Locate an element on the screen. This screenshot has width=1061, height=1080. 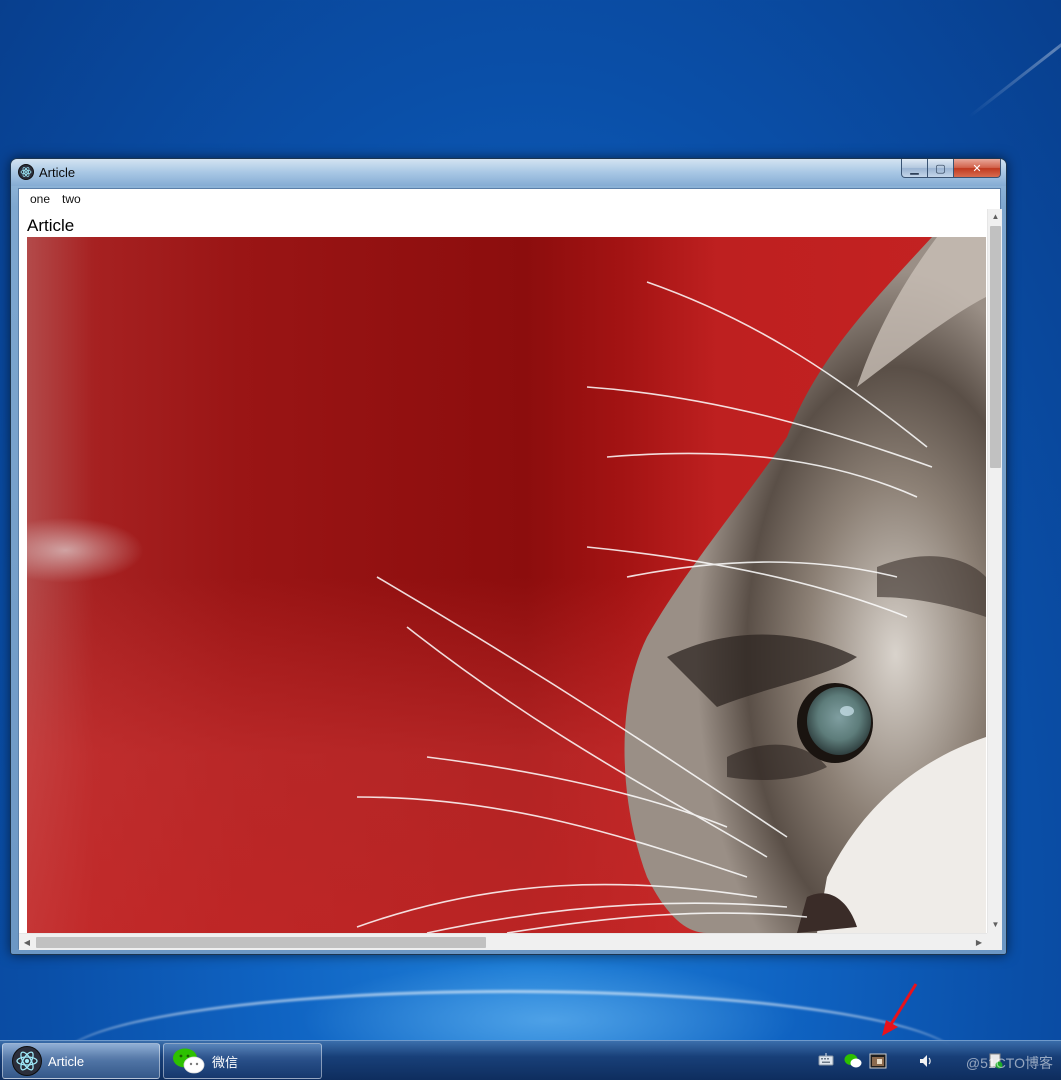
horizontal-scroll-thumb is located at coordinates (261, 942).